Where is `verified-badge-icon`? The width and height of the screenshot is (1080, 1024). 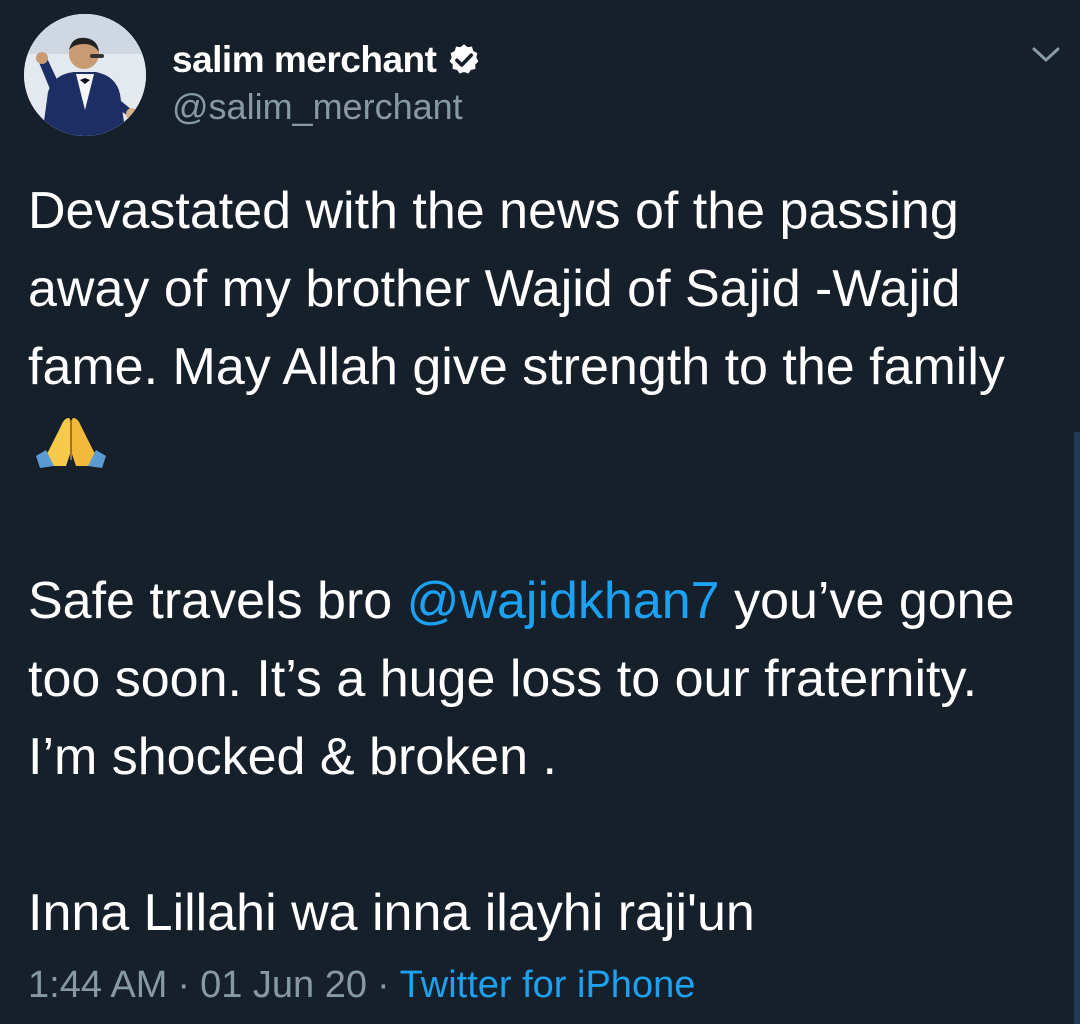 verified-badge-icon is located at coordinates (464, 59).